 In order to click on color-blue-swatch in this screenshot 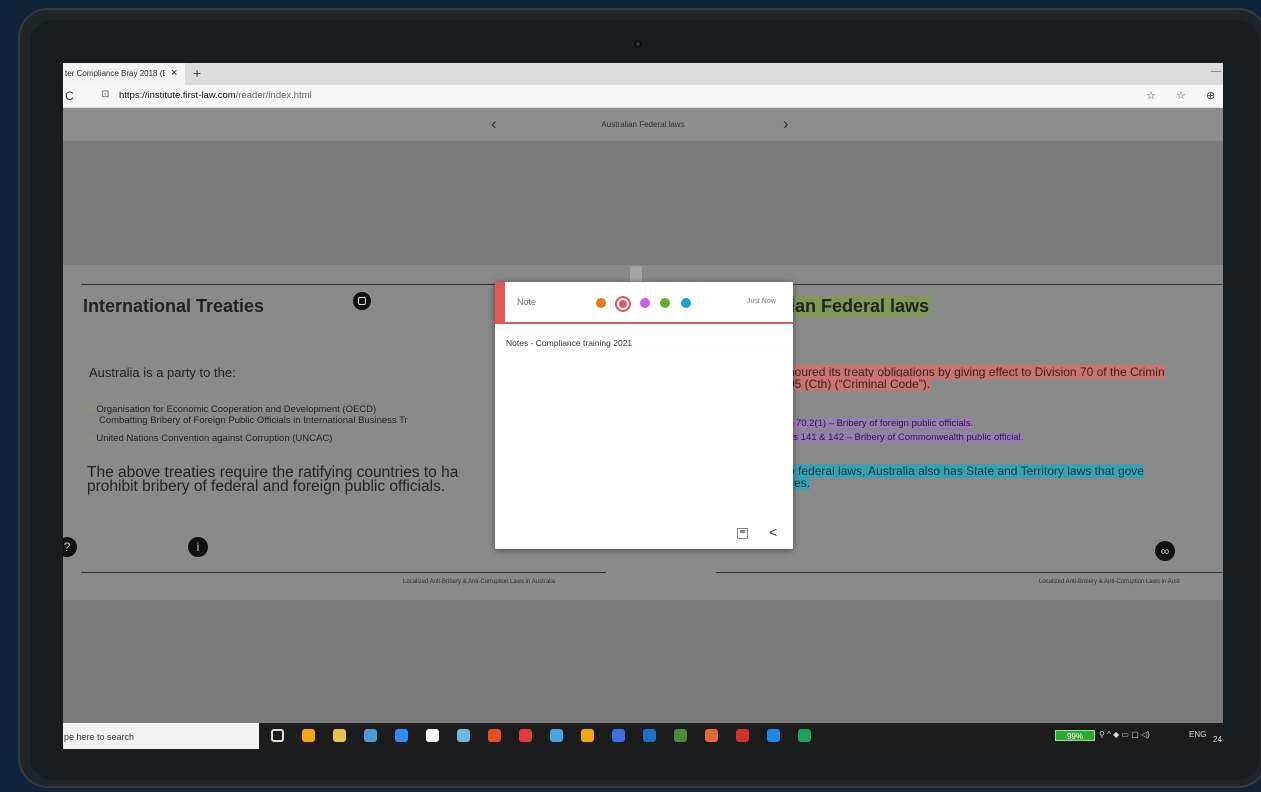, I will do `click(686, 303)`.